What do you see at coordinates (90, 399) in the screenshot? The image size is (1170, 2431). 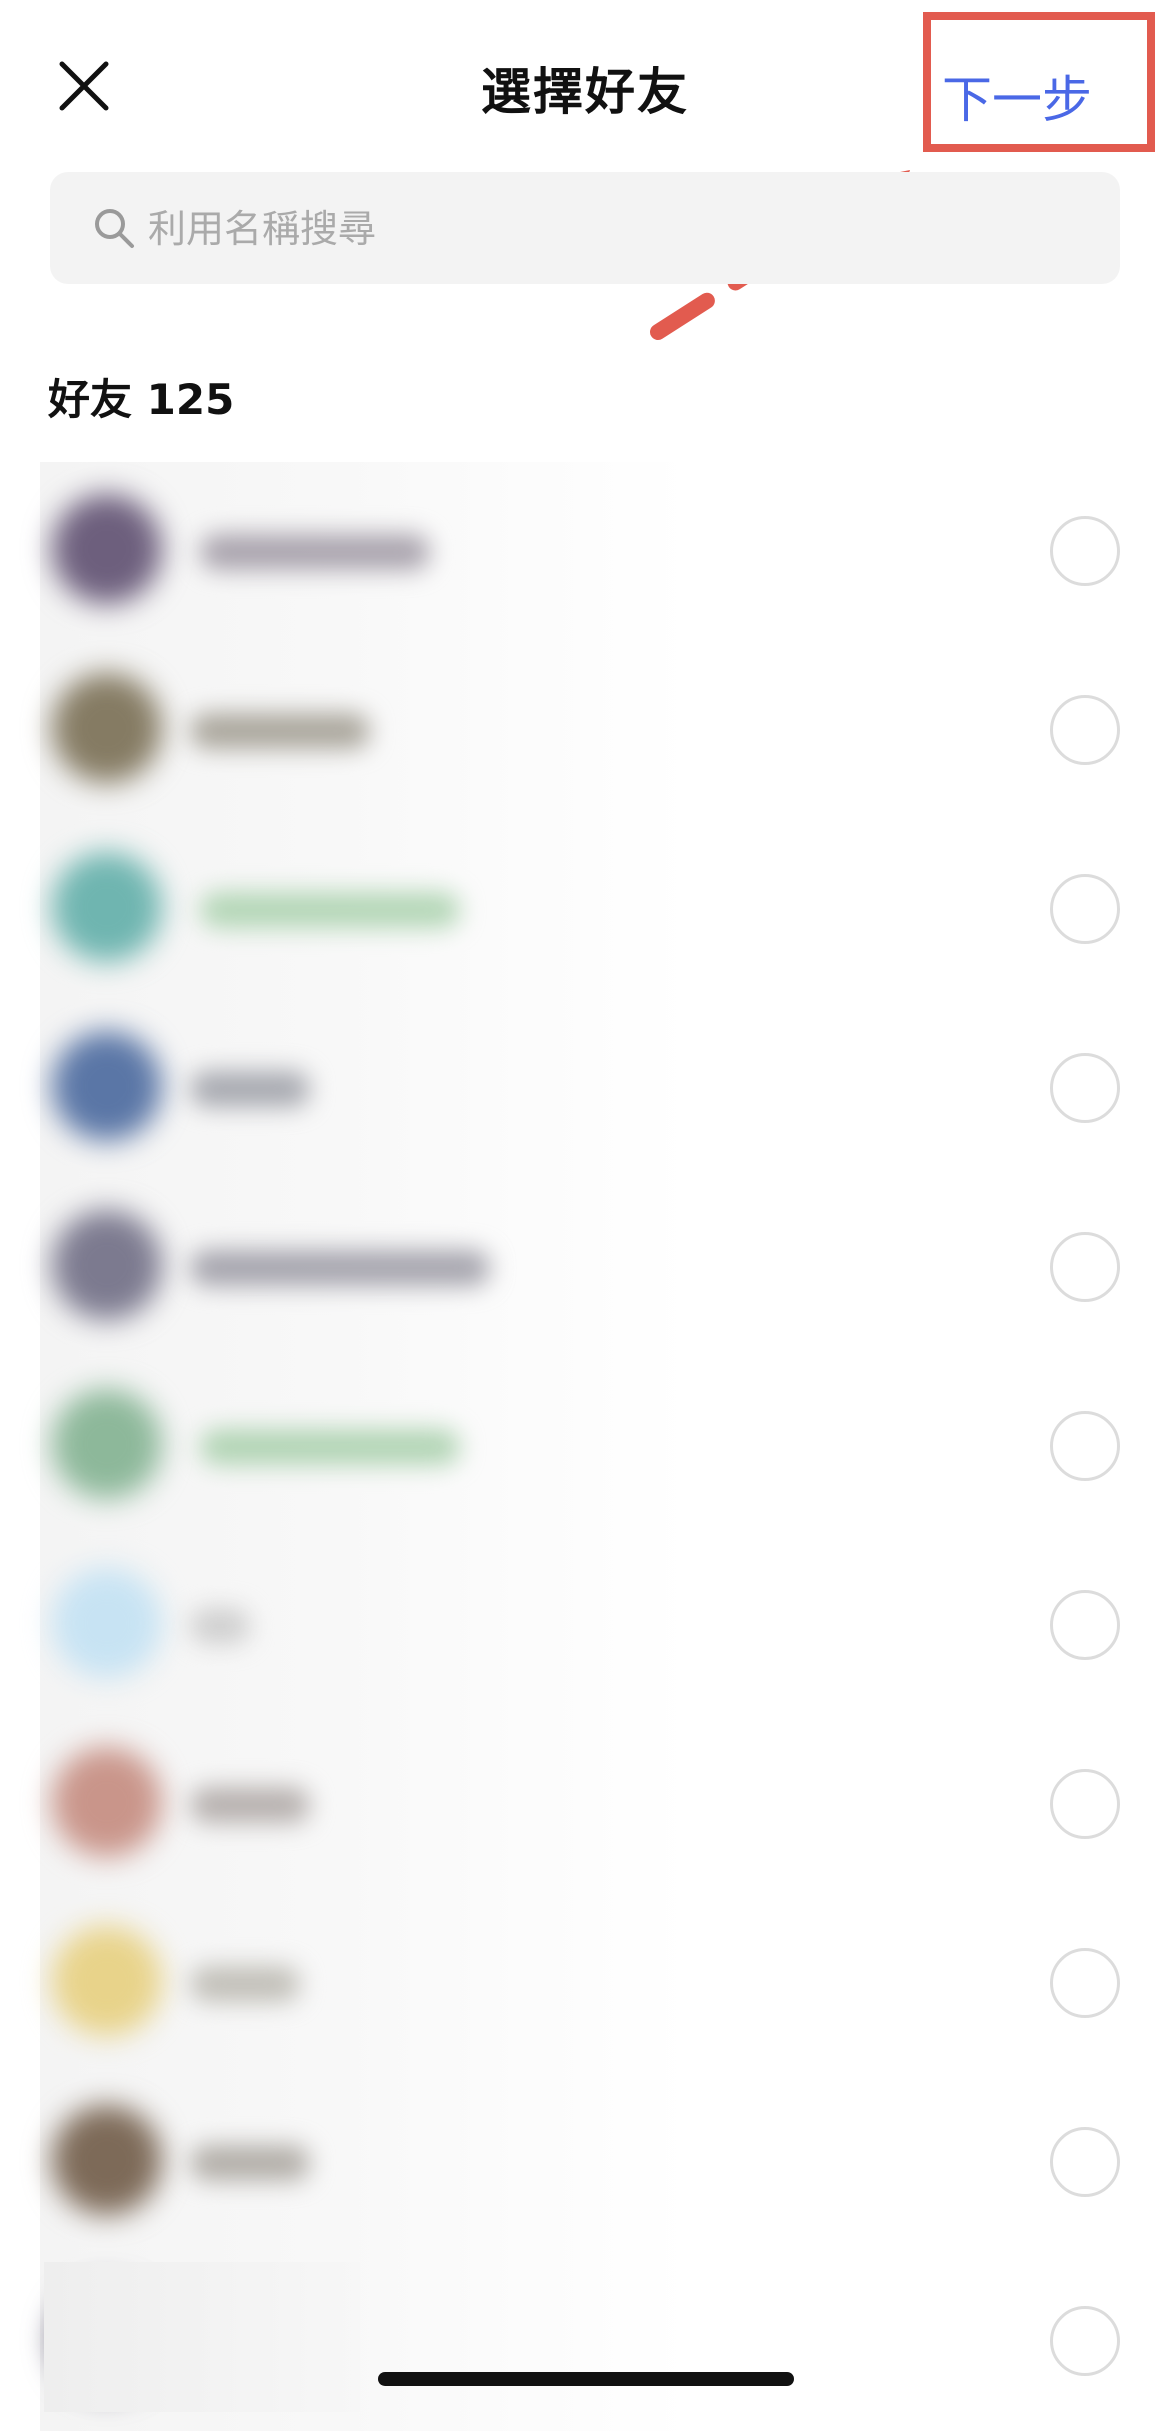 I see `friends-section-label: 好友` at bounding box center [90, 399].